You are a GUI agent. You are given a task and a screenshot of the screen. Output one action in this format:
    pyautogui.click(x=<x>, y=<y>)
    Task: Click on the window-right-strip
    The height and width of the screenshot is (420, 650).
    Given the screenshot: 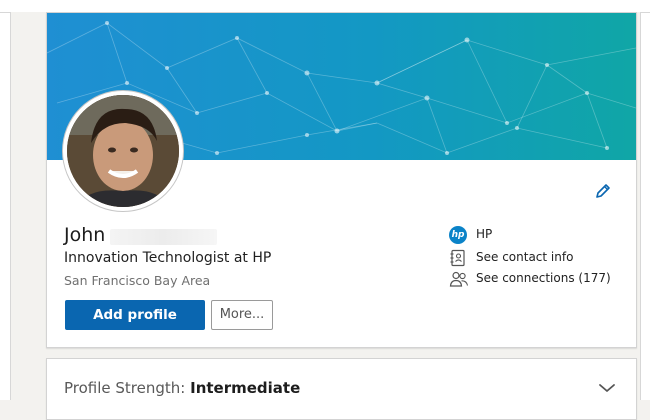 What is the action you would take?
    pyautogui.click(x=645, y=200)
    